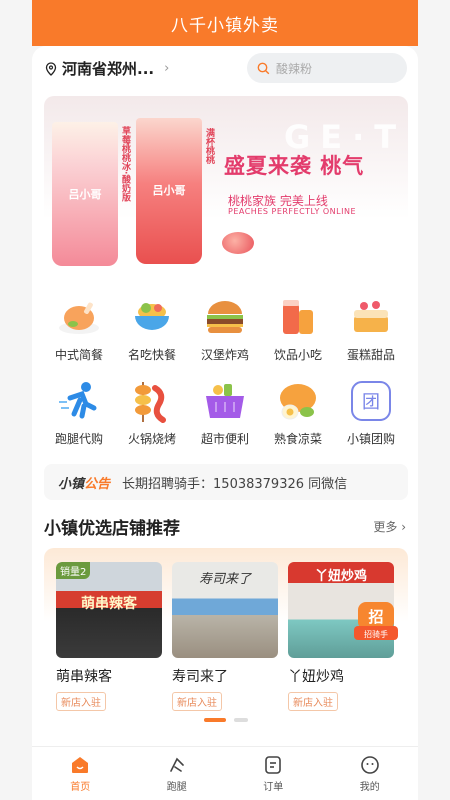 The image size is (450, 800). I want to click on deli-icon, so click(298, 401).